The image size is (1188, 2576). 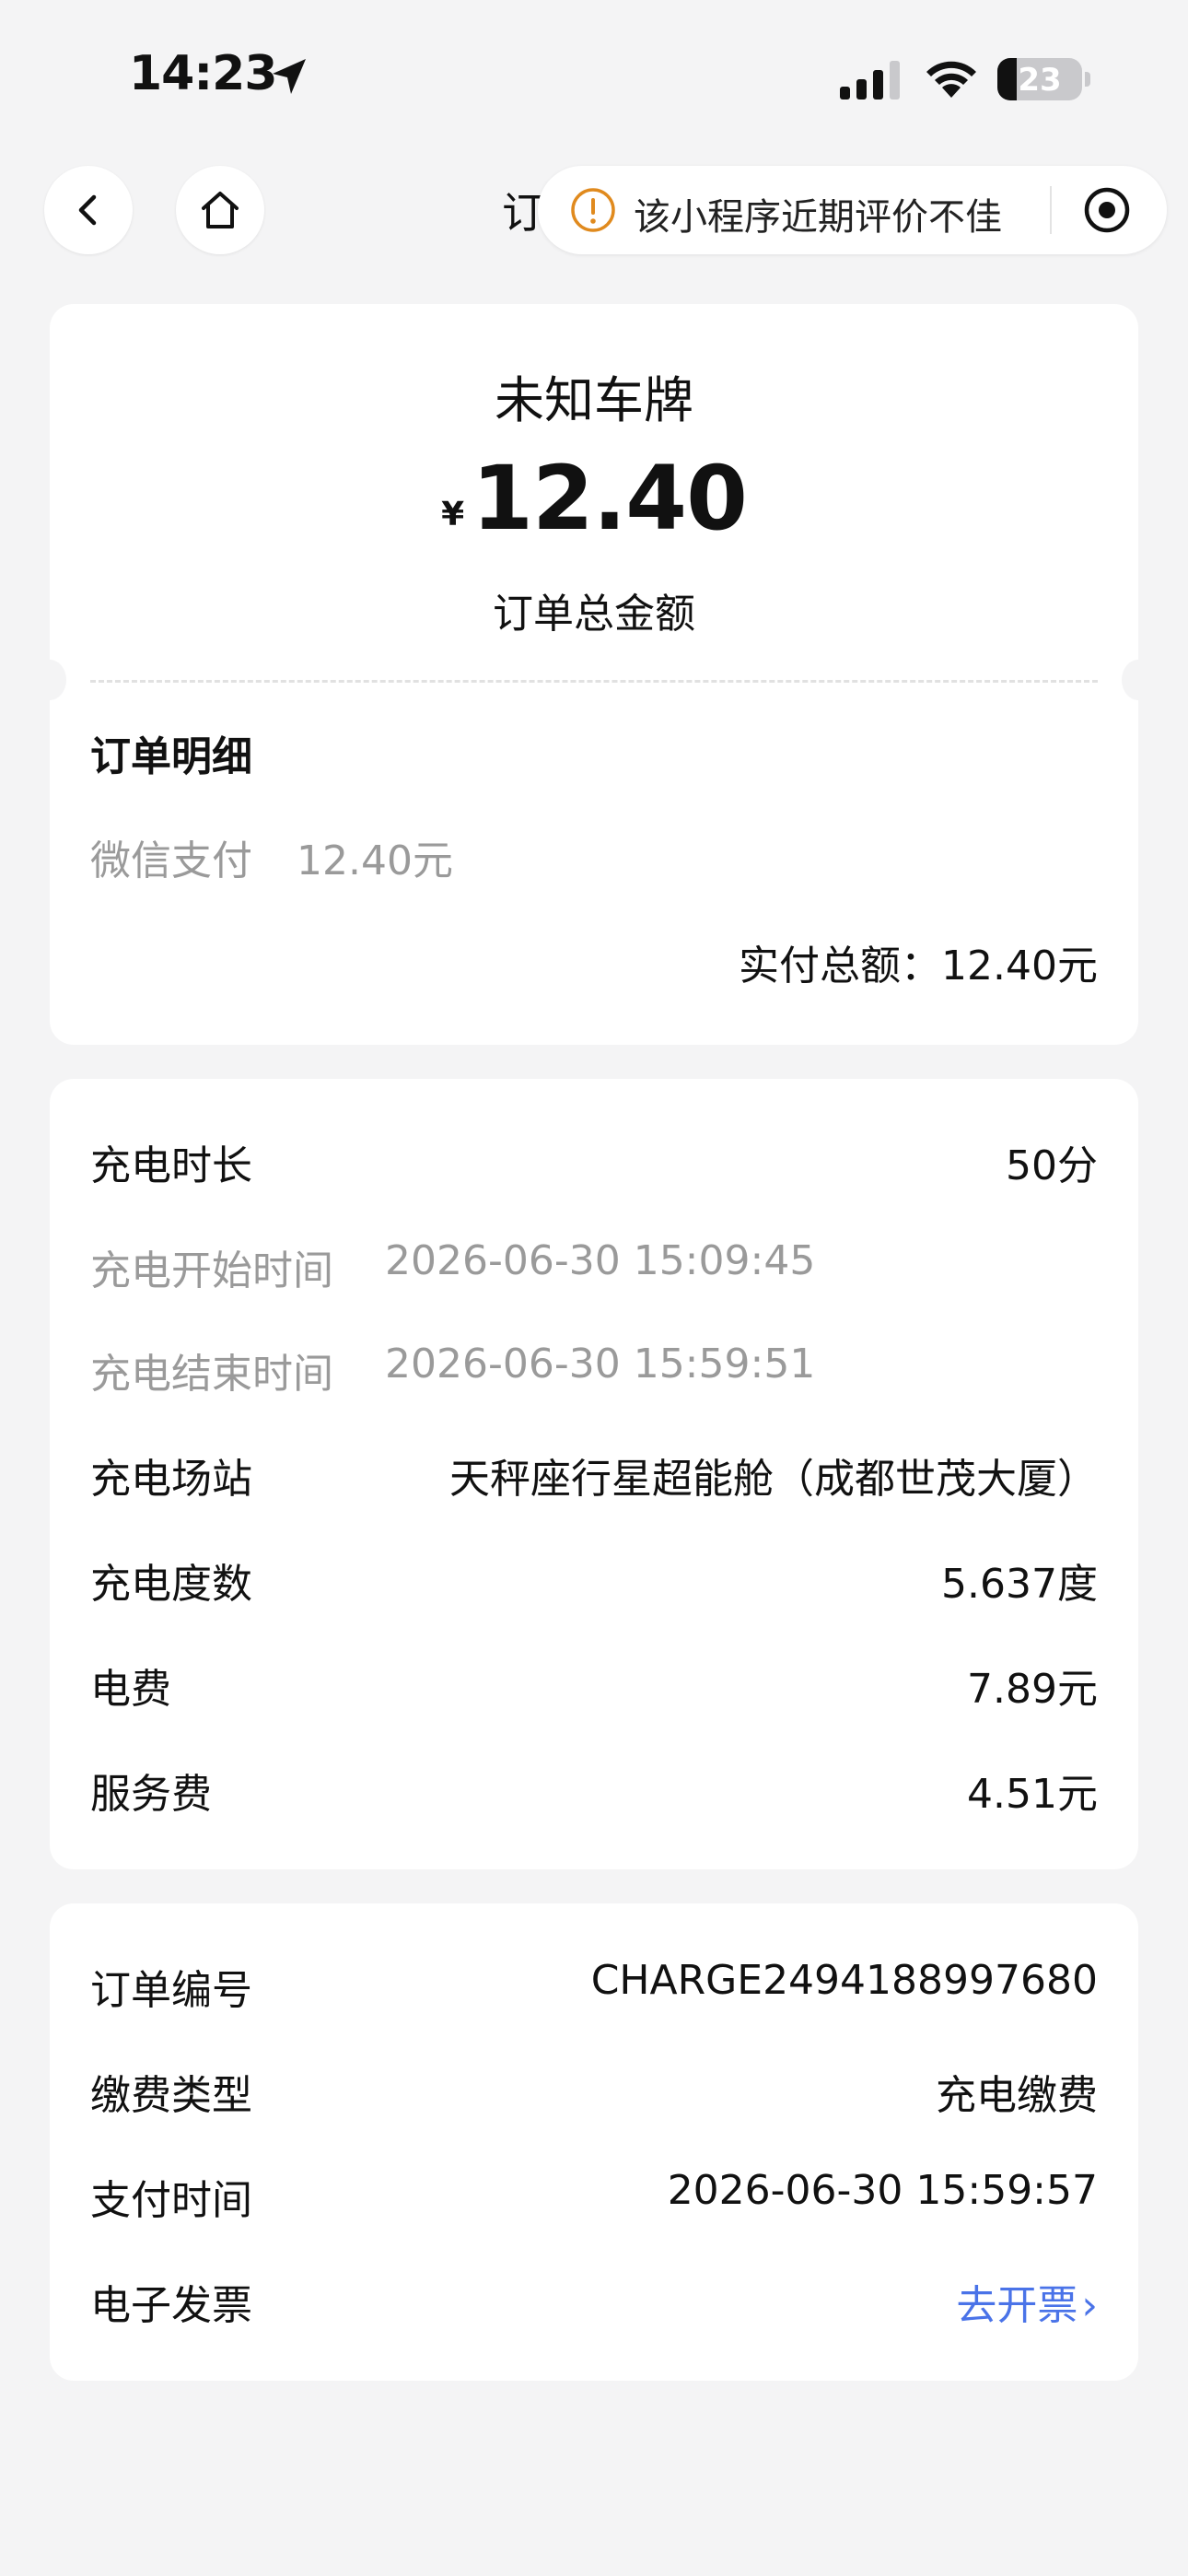 I want to click on battery-cap, so click(x=1087, y=79).